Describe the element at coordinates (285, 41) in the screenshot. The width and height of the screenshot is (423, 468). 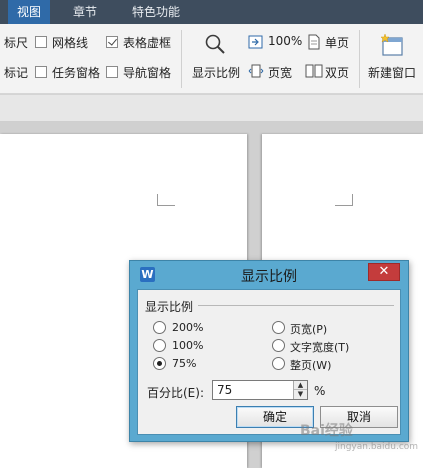
I see `zoom-100-label: 100%` at that location.